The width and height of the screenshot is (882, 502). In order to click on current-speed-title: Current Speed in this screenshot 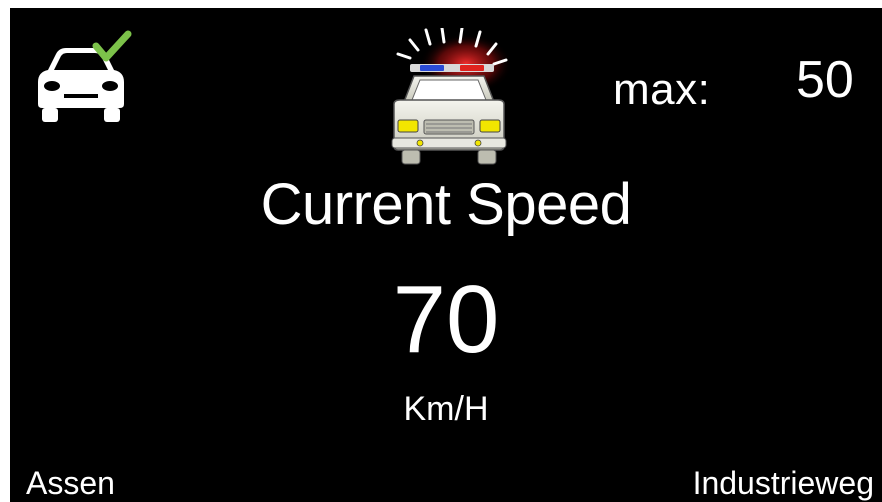, I will do `click(446, 204)`.